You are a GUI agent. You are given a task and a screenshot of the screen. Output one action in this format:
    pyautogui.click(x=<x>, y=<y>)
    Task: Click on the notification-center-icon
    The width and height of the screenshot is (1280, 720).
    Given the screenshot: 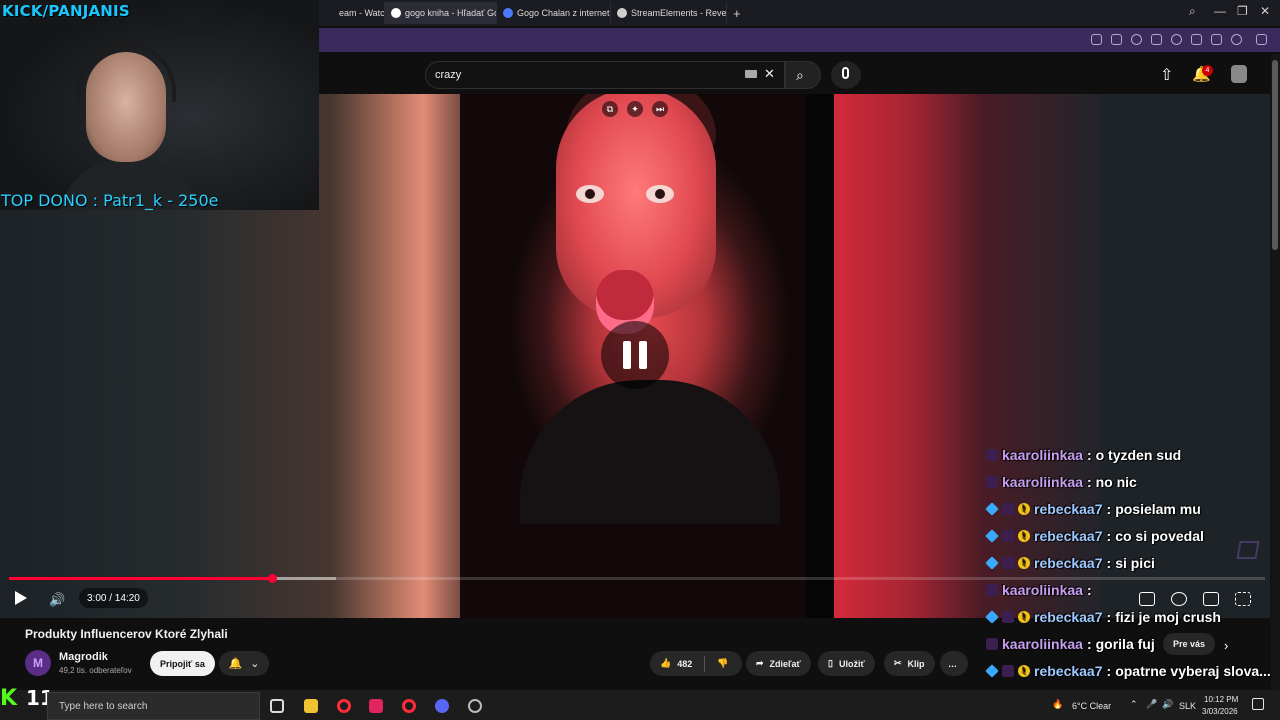 What is the action you would take?
    pyautogui.click(x=1258, y=704)
    